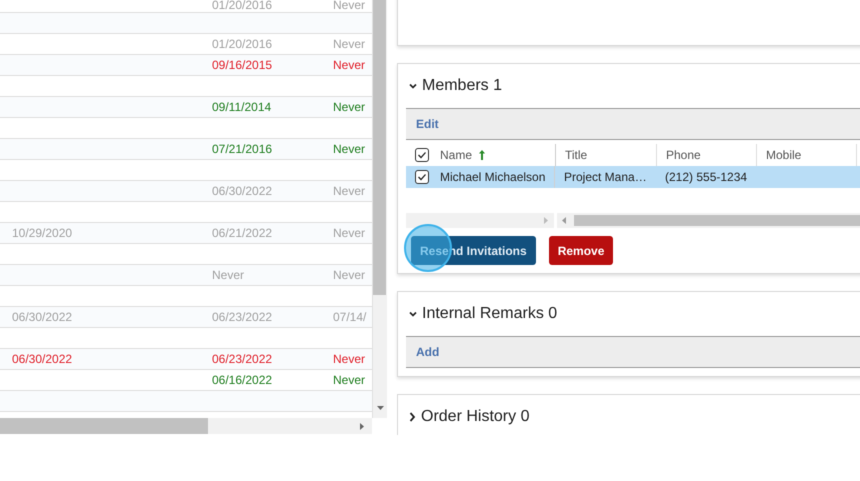 The width and height of the screenshot is (860, 481). What do you see at coordinates (462, 86) in the screenshot?
I see `section-title: Members 1` at bounding box center [462, 86].